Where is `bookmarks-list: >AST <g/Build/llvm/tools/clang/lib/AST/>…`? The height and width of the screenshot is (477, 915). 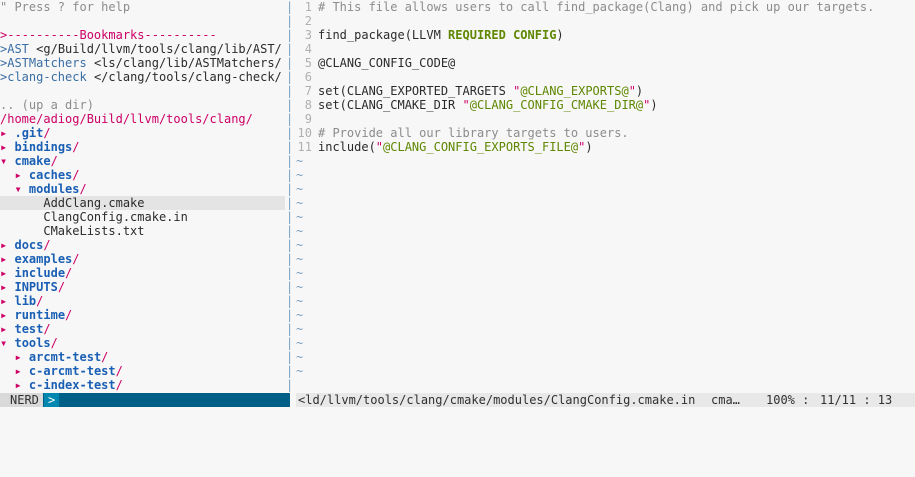
bookmarks-list: >AST <g/Build/llvm/tools/clang/lib/AST/>… is located at coordinates (142, 63).